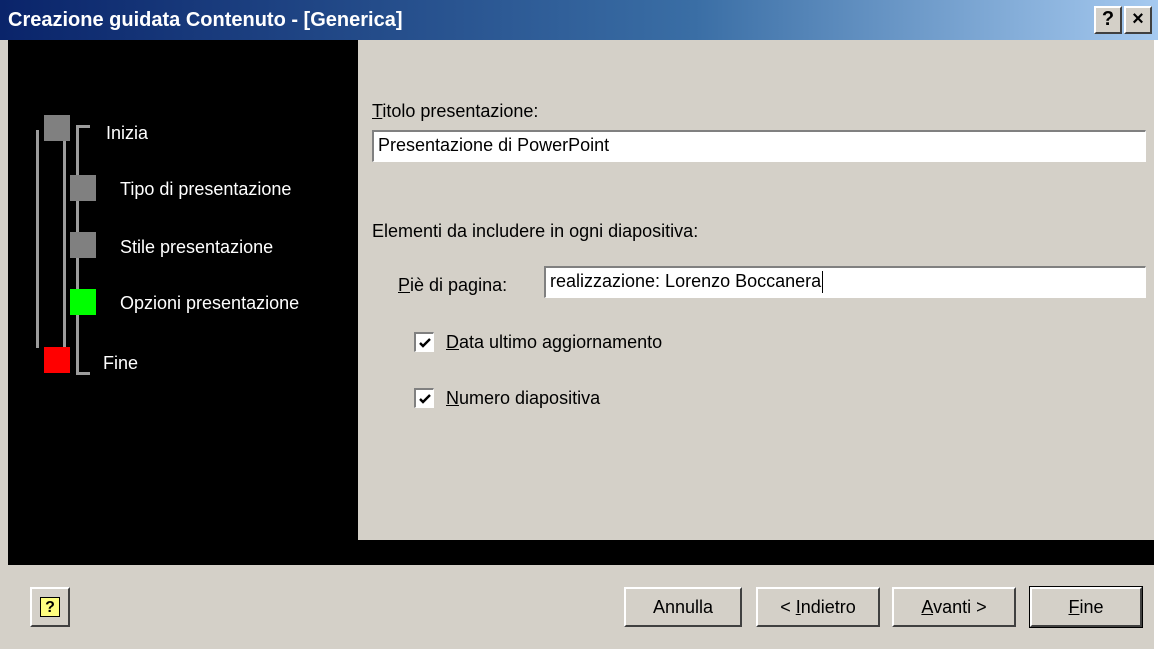 This screenshot has width=1158, height=649. I want to click on help-icon: ?, so click(50, 607).